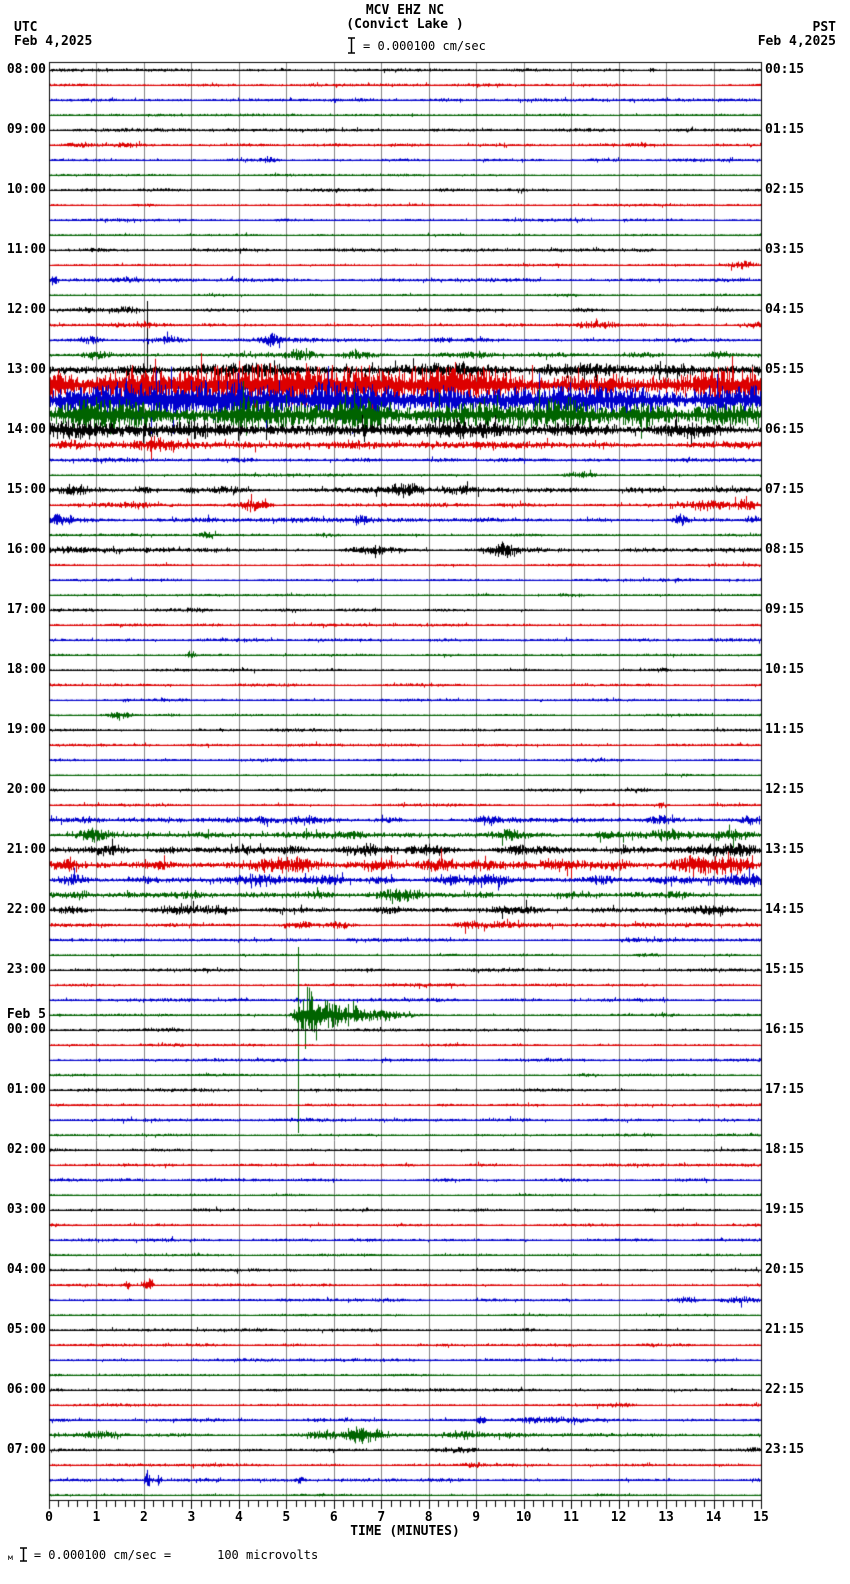  What do you see at coordinates (26, 1329) in the screenshot?
I see `utc-time-label: 05:00` at bounding box center [26, 1329].